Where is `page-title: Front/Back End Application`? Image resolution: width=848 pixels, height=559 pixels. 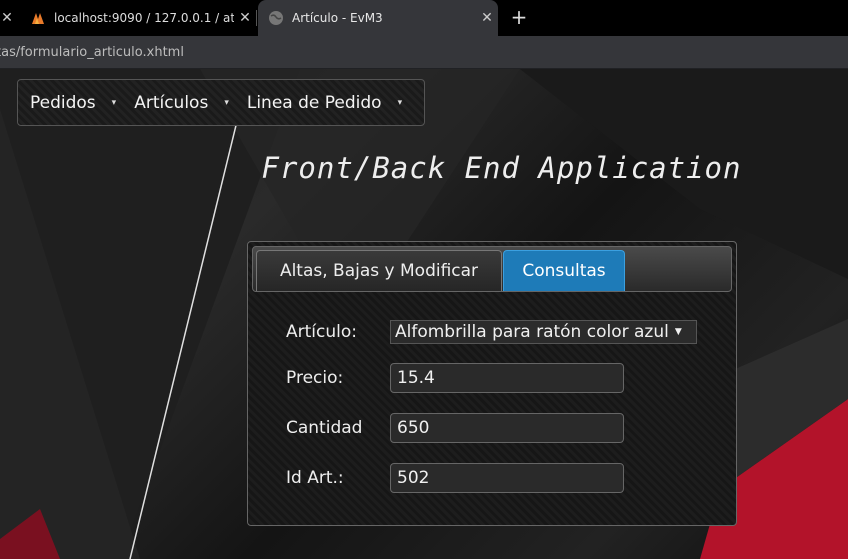
page-title: Front/Back End Application is located at coordinates (501, 168).